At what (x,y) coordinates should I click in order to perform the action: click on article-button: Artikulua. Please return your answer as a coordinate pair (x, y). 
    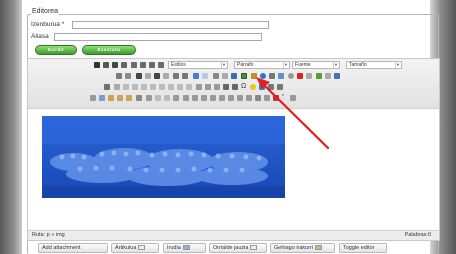
    Looking at the image, I should click on (135, 248).